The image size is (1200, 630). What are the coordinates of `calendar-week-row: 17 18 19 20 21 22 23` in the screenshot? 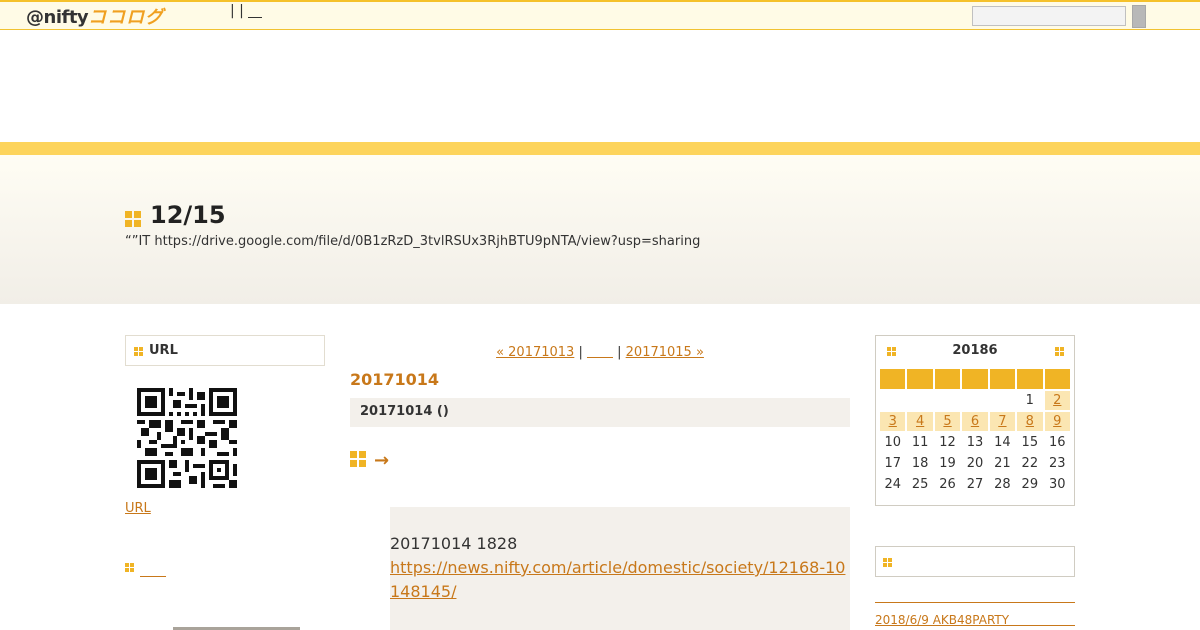 It's located at (975, 463).